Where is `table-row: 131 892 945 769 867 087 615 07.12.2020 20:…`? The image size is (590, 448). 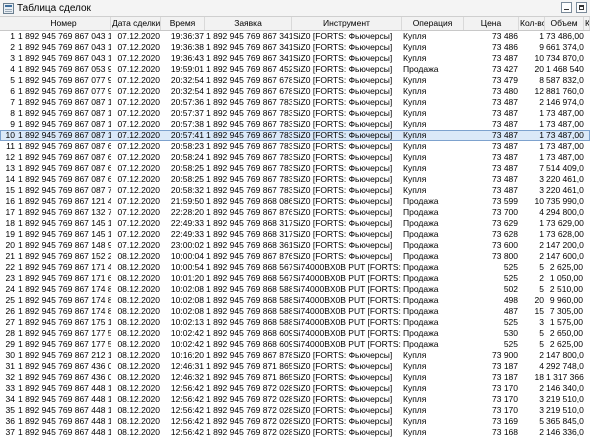
table-row: 131 892 945 769 867 087 615 07.12.2020 20:… is located at coordinates (295, 168).